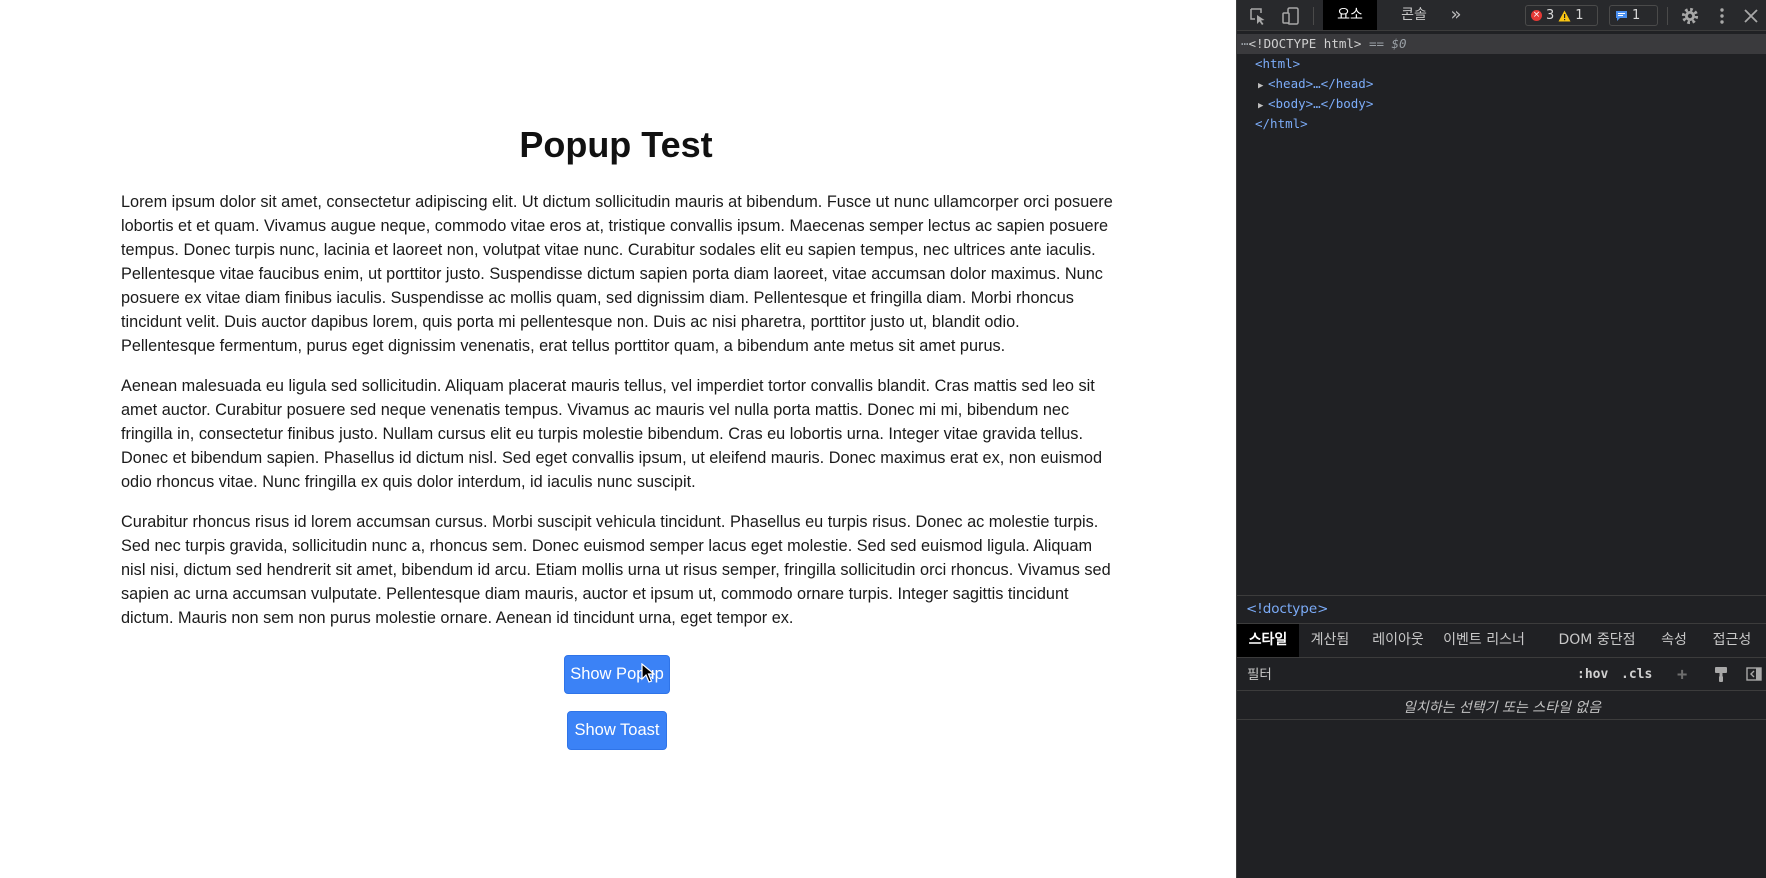  I want to click on close-icon, so click(1751, 16).